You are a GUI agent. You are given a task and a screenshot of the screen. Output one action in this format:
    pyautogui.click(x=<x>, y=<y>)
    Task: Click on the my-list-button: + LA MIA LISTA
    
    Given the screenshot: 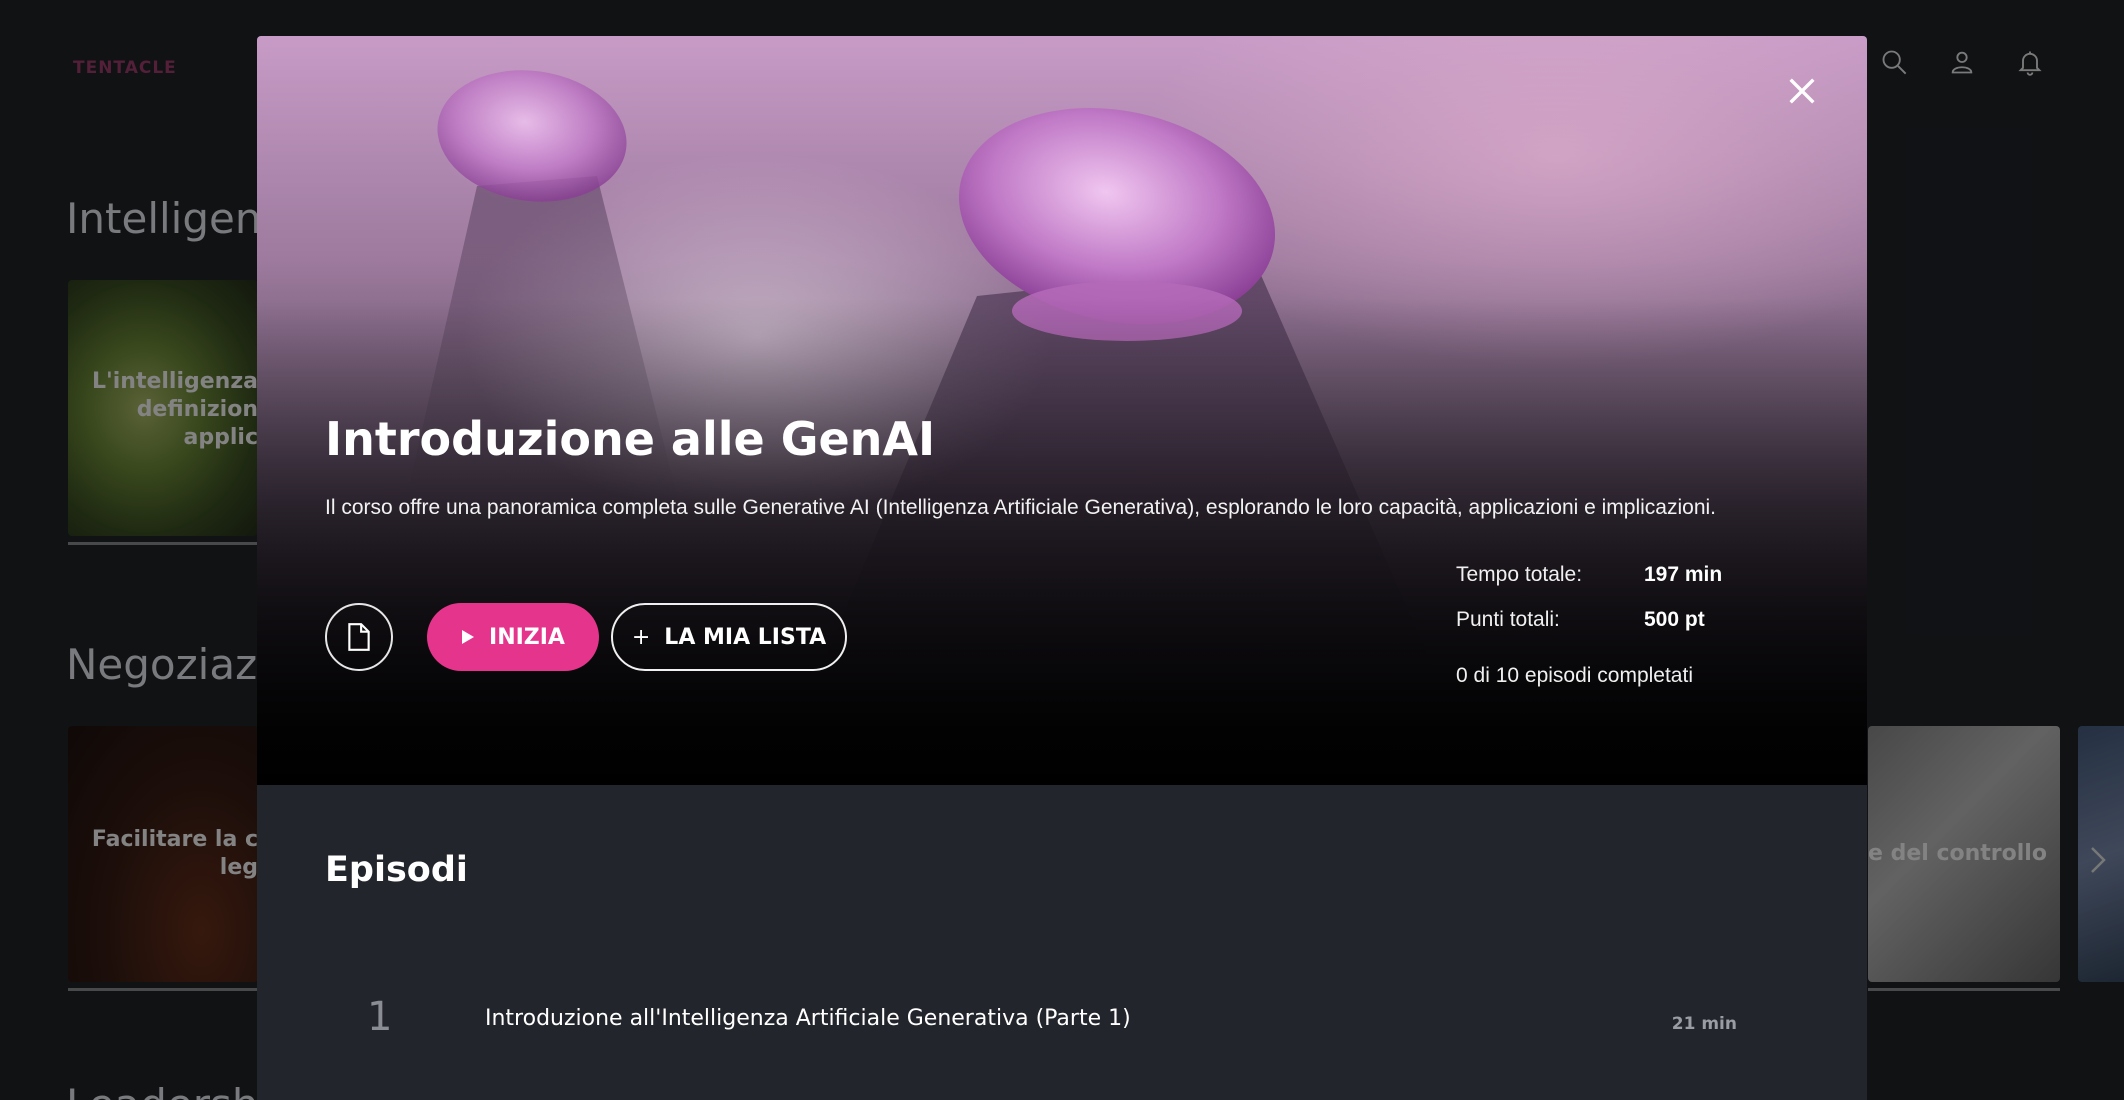 What is the action you would take?
    pyautogui.click(x=729, y=637)
    